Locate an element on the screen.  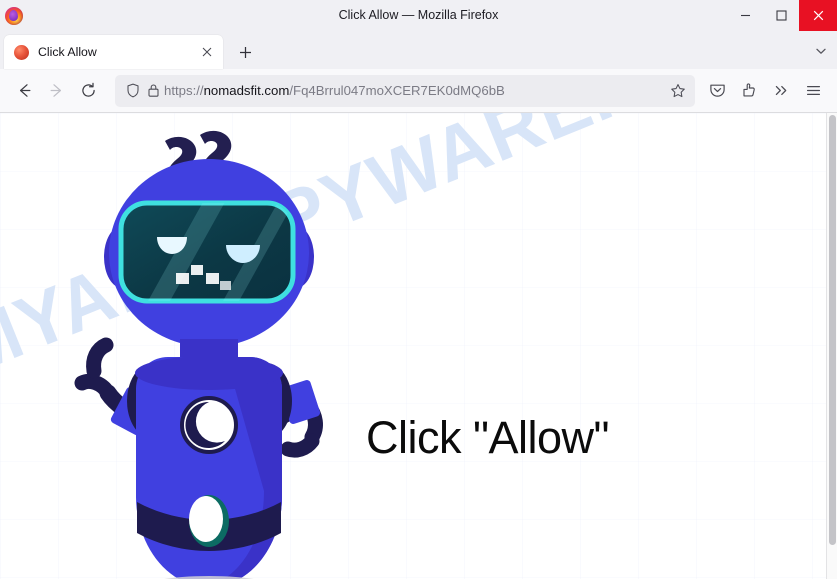
page-scrollbar is located at coordinates (831, 346).